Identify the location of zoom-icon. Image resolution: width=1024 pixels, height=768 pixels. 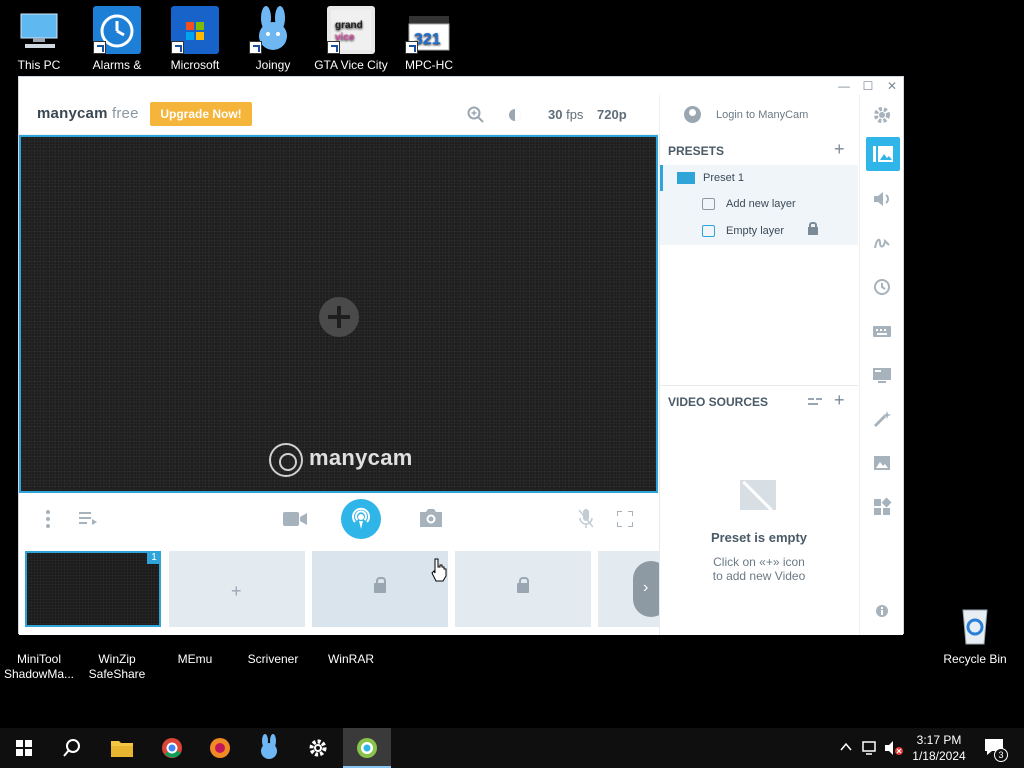
(476, 115).